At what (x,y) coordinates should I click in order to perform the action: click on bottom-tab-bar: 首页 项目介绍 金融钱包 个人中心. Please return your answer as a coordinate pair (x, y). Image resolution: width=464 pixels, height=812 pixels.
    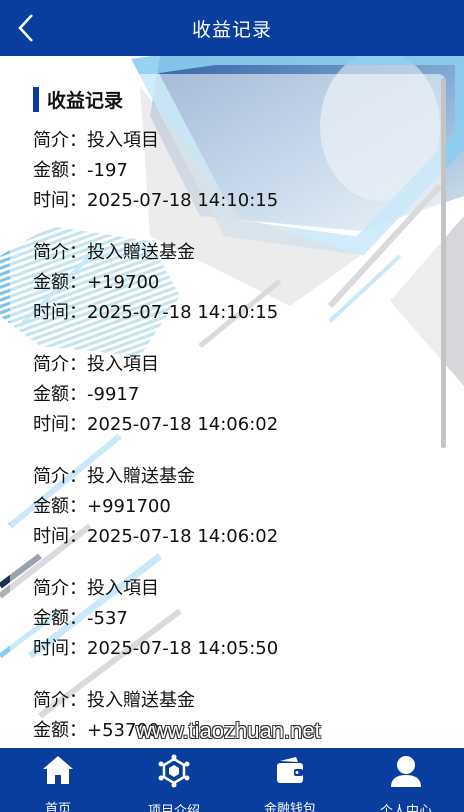
    Looking at the image, I should click on (232, 780).